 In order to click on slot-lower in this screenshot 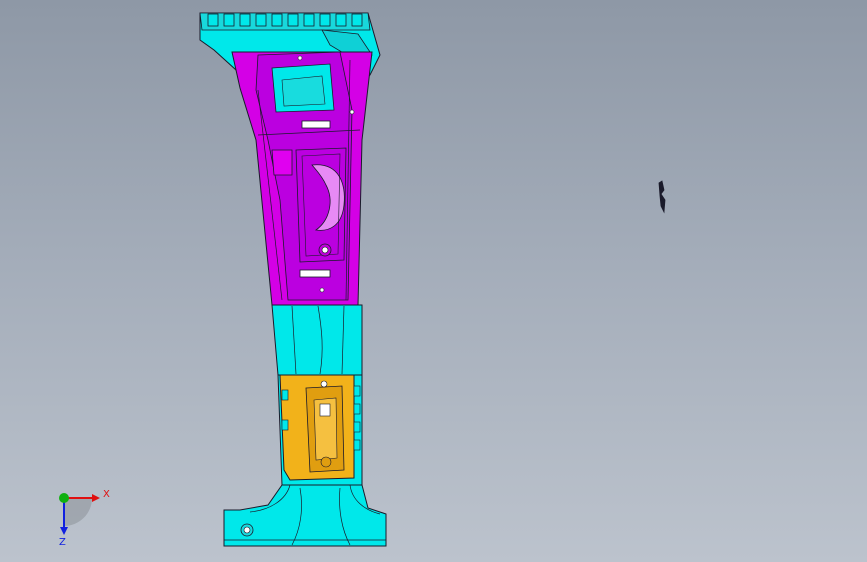, I will do `click(315, 273)`.